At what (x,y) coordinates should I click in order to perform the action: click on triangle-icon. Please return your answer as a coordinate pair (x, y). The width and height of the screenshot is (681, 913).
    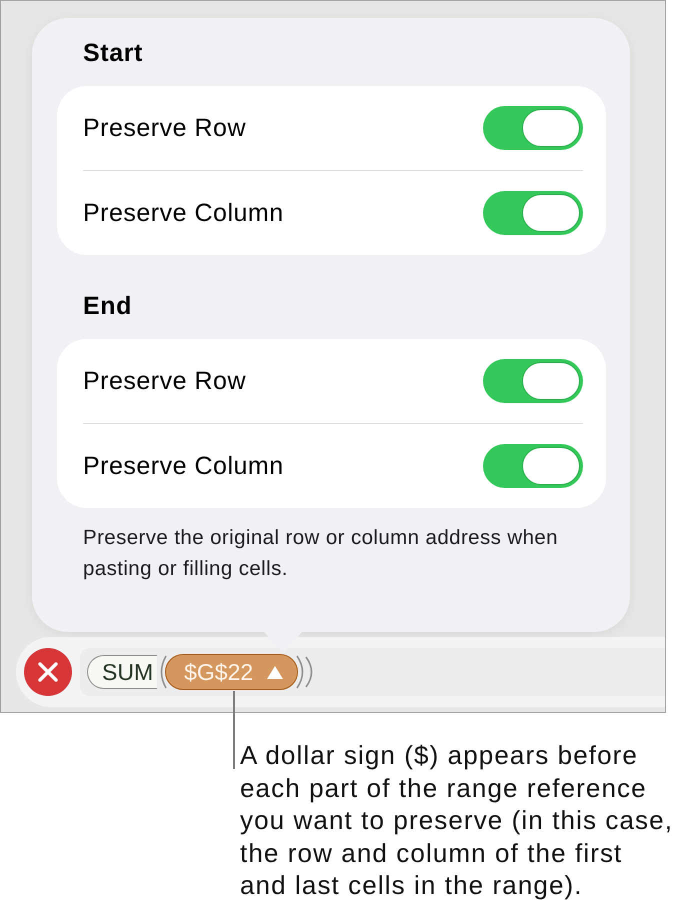
    Looking at the image, I should click on (275, 672).